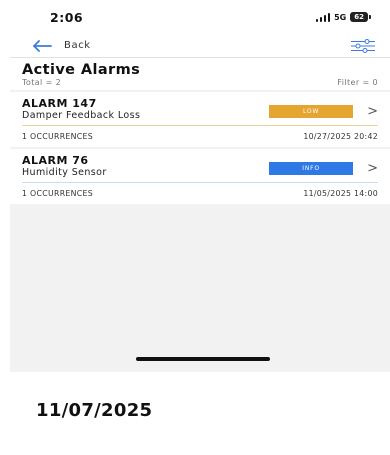 The image size is (390, 455). I want to click on total-count: Total = 2, so click(42, 82).